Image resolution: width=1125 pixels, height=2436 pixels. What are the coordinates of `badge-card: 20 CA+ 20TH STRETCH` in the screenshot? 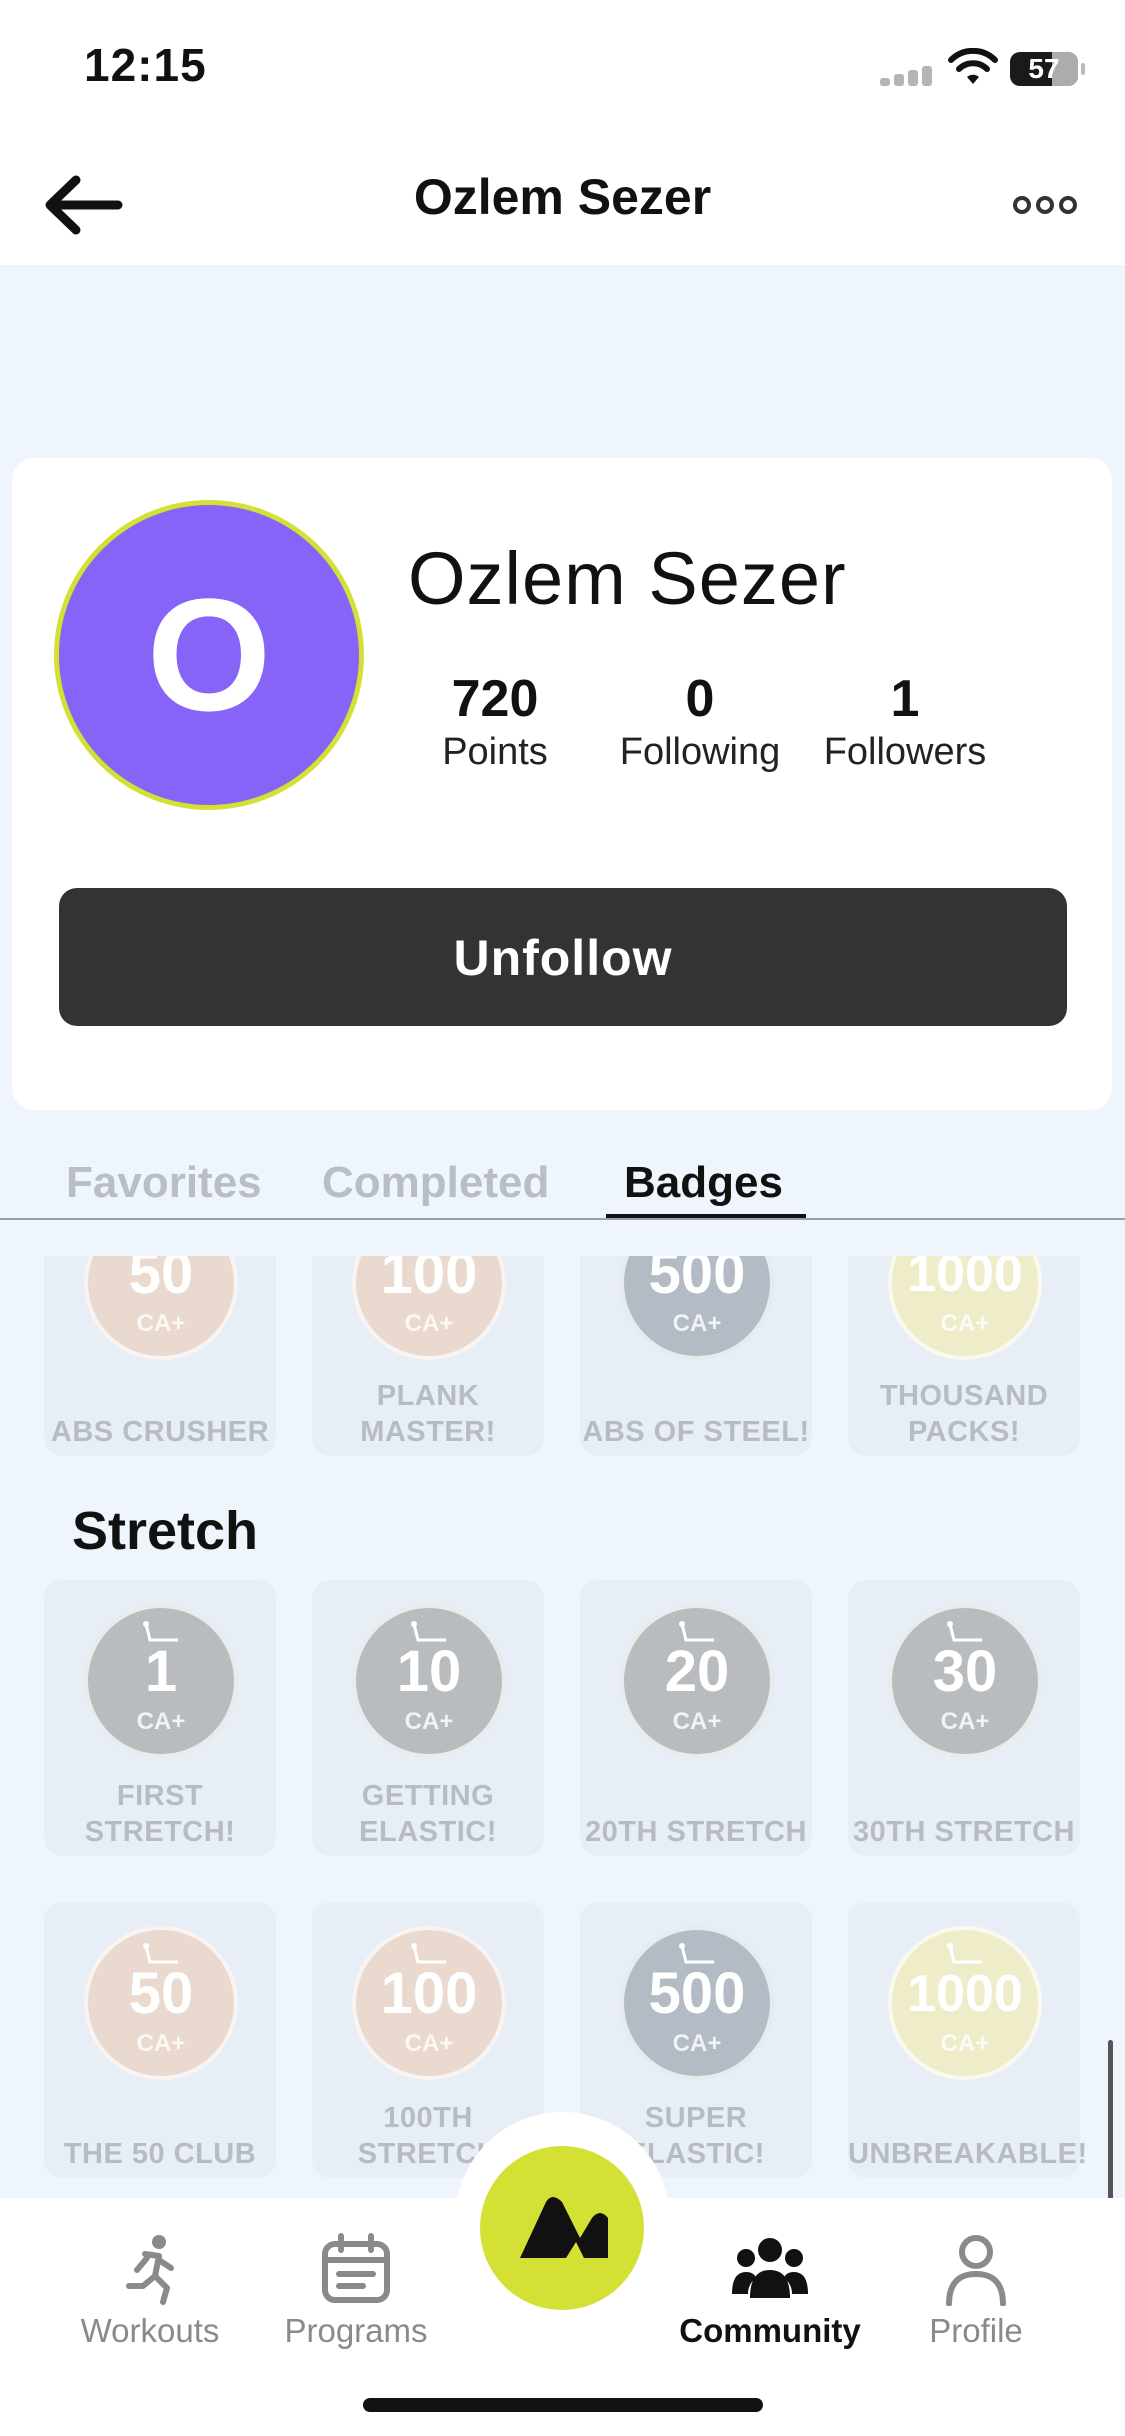 It's located at (696, 1718).